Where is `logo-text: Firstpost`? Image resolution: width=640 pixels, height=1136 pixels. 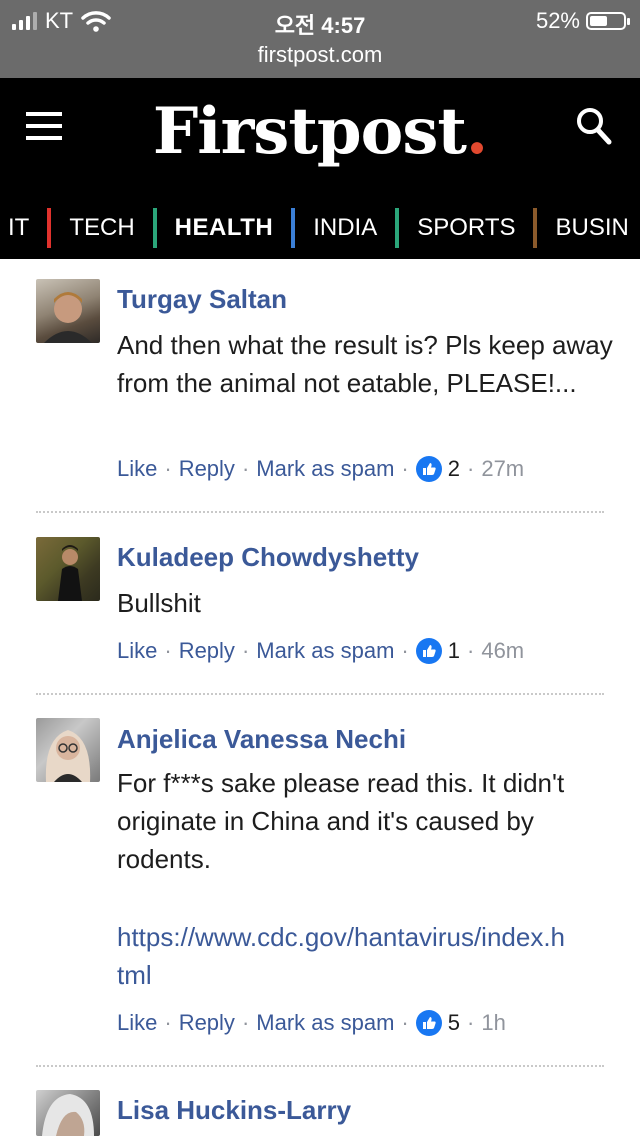
logo-text: Firstpost is located at coordinates (309, 131).